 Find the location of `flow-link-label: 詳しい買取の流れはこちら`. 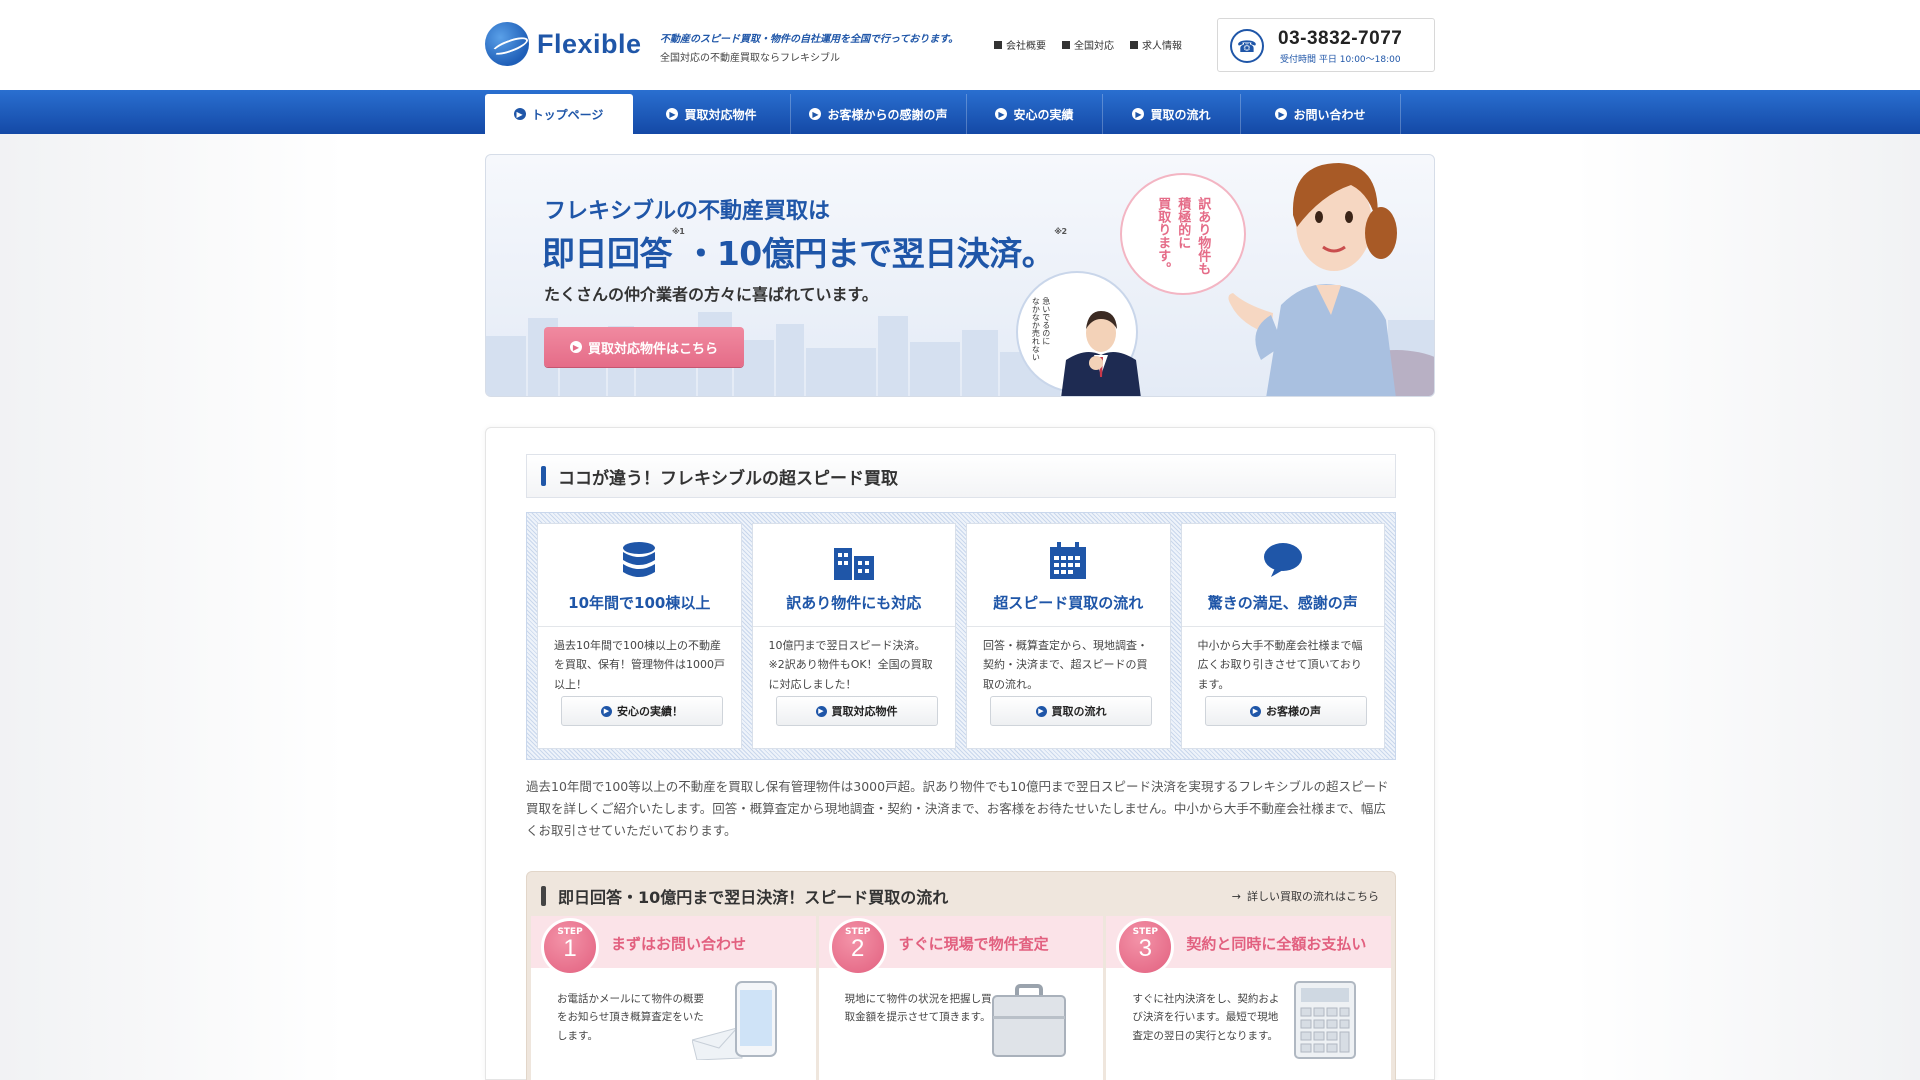

flow-link-label: 詳しい買取の流れはこちら is located at coordinates (1313, 896).